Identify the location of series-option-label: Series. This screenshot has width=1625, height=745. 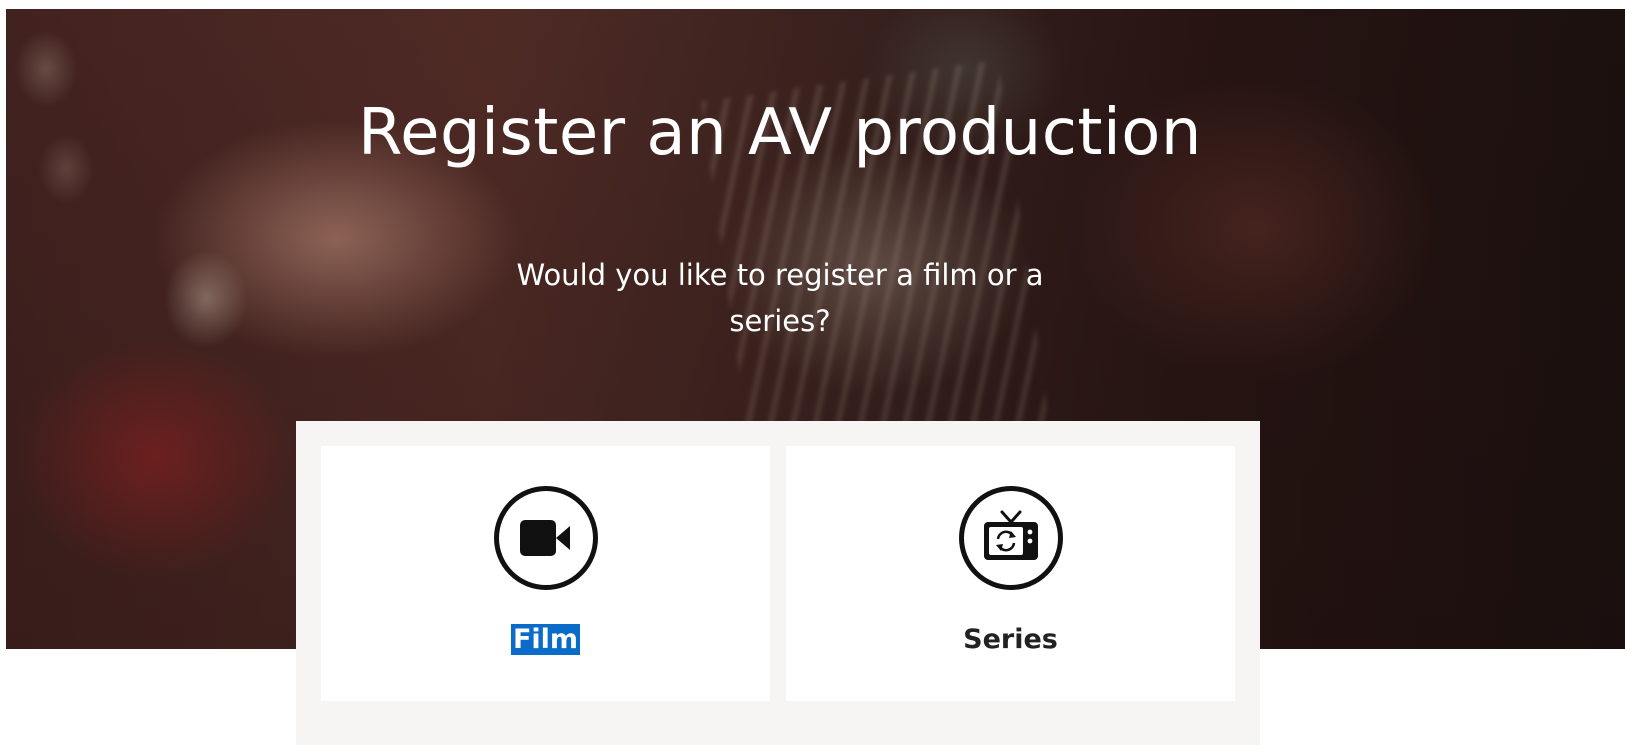
(1010, 639).